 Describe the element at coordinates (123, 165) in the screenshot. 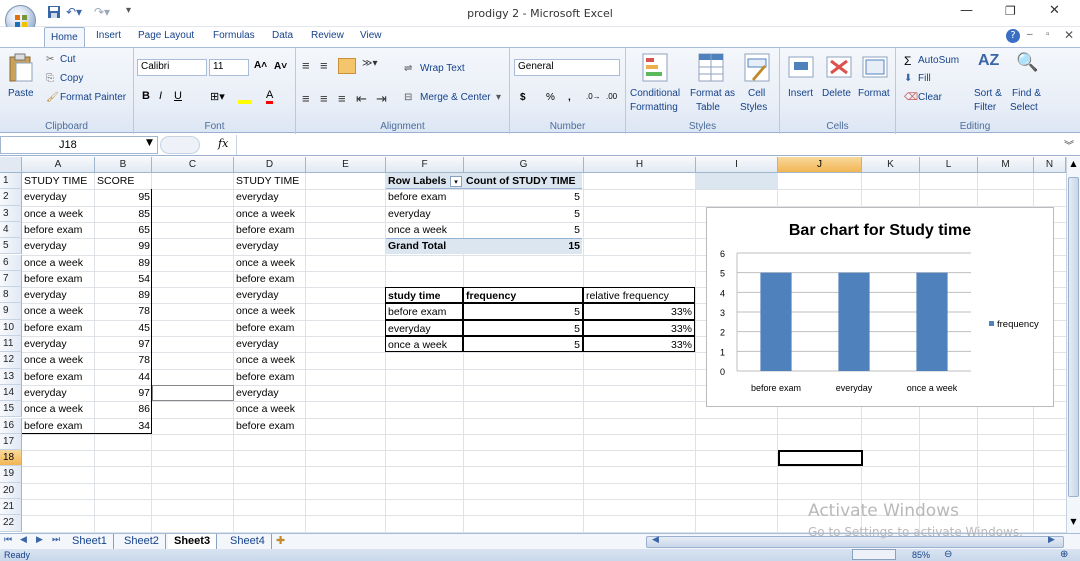

I see `column-header: B` at that location.